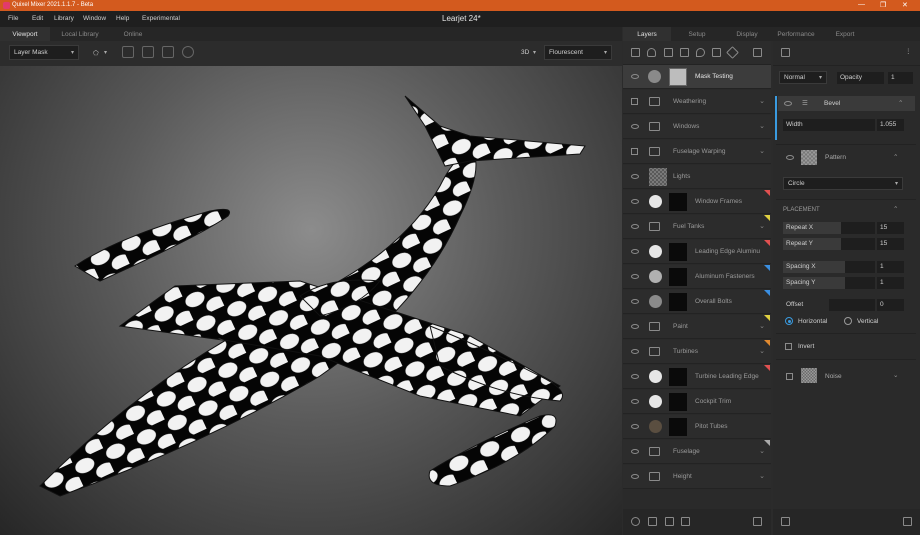 The image size is (920, 535). What do you see at coordinates (890, 125) in the screenshot?
I see `width-input: 1.055` at bounding box center [890, 125].